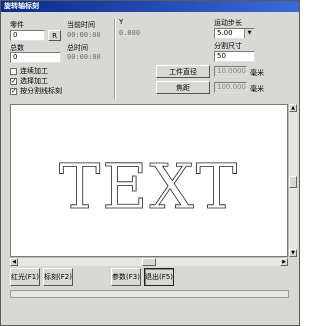 The image size is (320, 326). Describe the element at coordinates (183, 71) in the screenshot. I see `workpiece-diameter-button: 工件直径` at that location.